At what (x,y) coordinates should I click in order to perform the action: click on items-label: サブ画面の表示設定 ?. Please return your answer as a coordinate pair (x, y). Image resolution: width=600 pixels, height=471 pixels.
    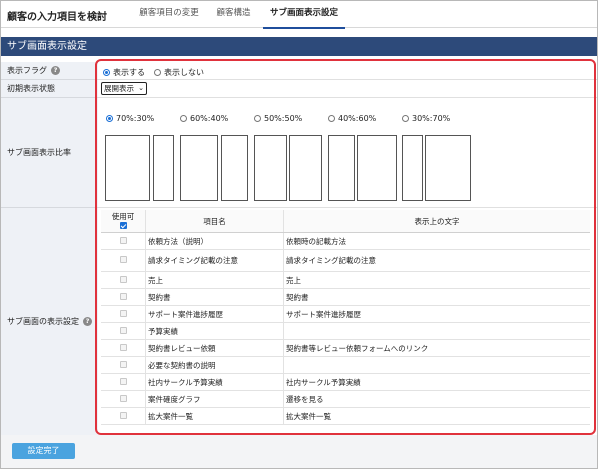
    Looking at the image, I should click on (49, 321).